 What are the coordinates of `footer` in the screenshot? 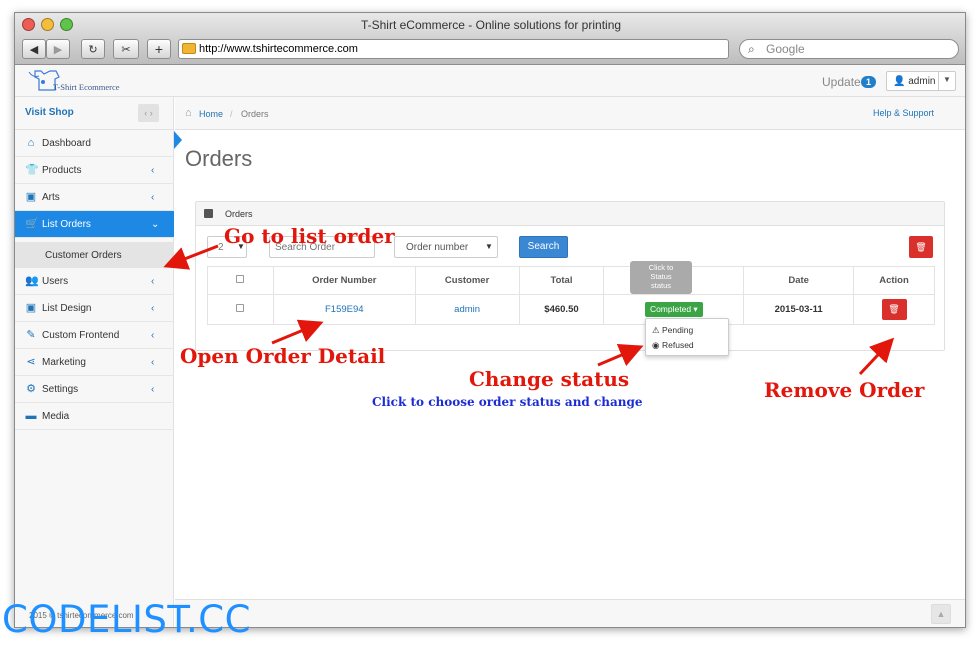 It's located at (570, 613).